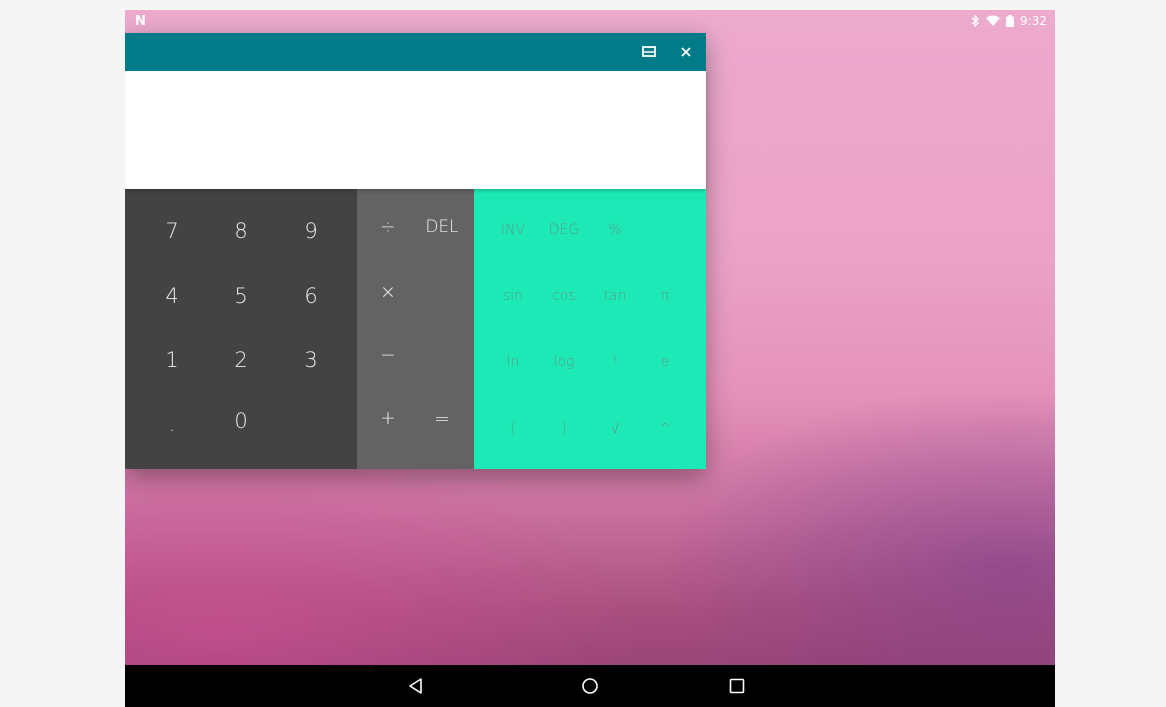 This screenshot has height=707, width=1166. Describe the element at coordinates (240, 421) in the screenshot. I see `key-0: 0` at that location.